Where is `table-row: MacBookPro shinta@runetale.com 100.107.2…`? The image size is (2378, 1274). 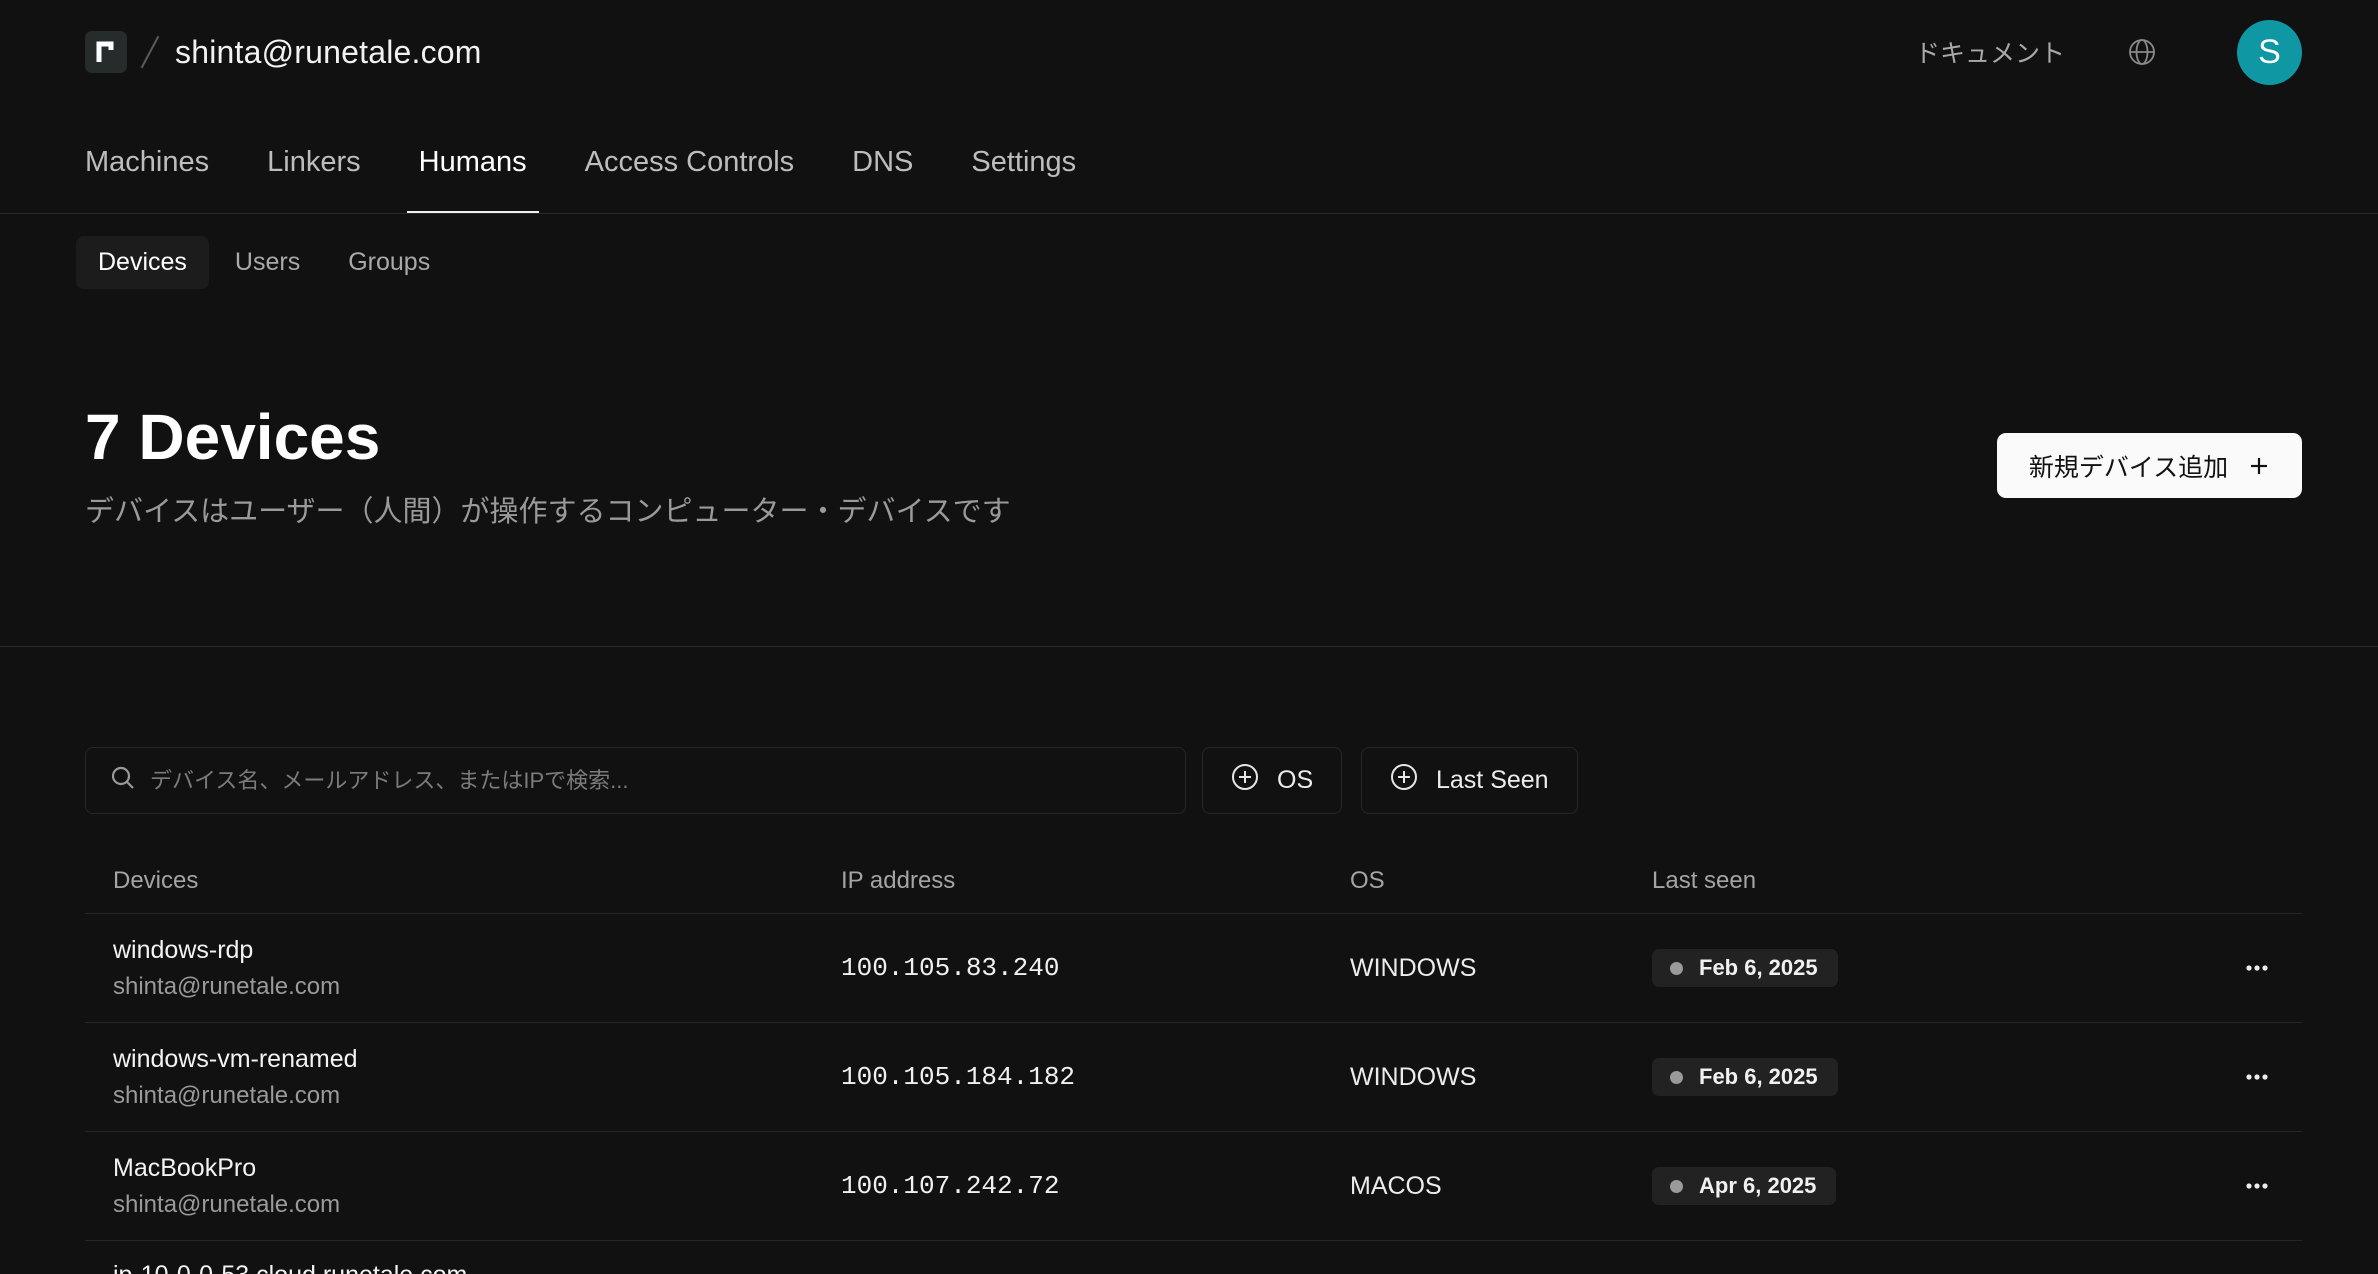
table-row: MacBookPro shinta@runetale.com 100.107.2… is located at coordinates (1193, 1186).